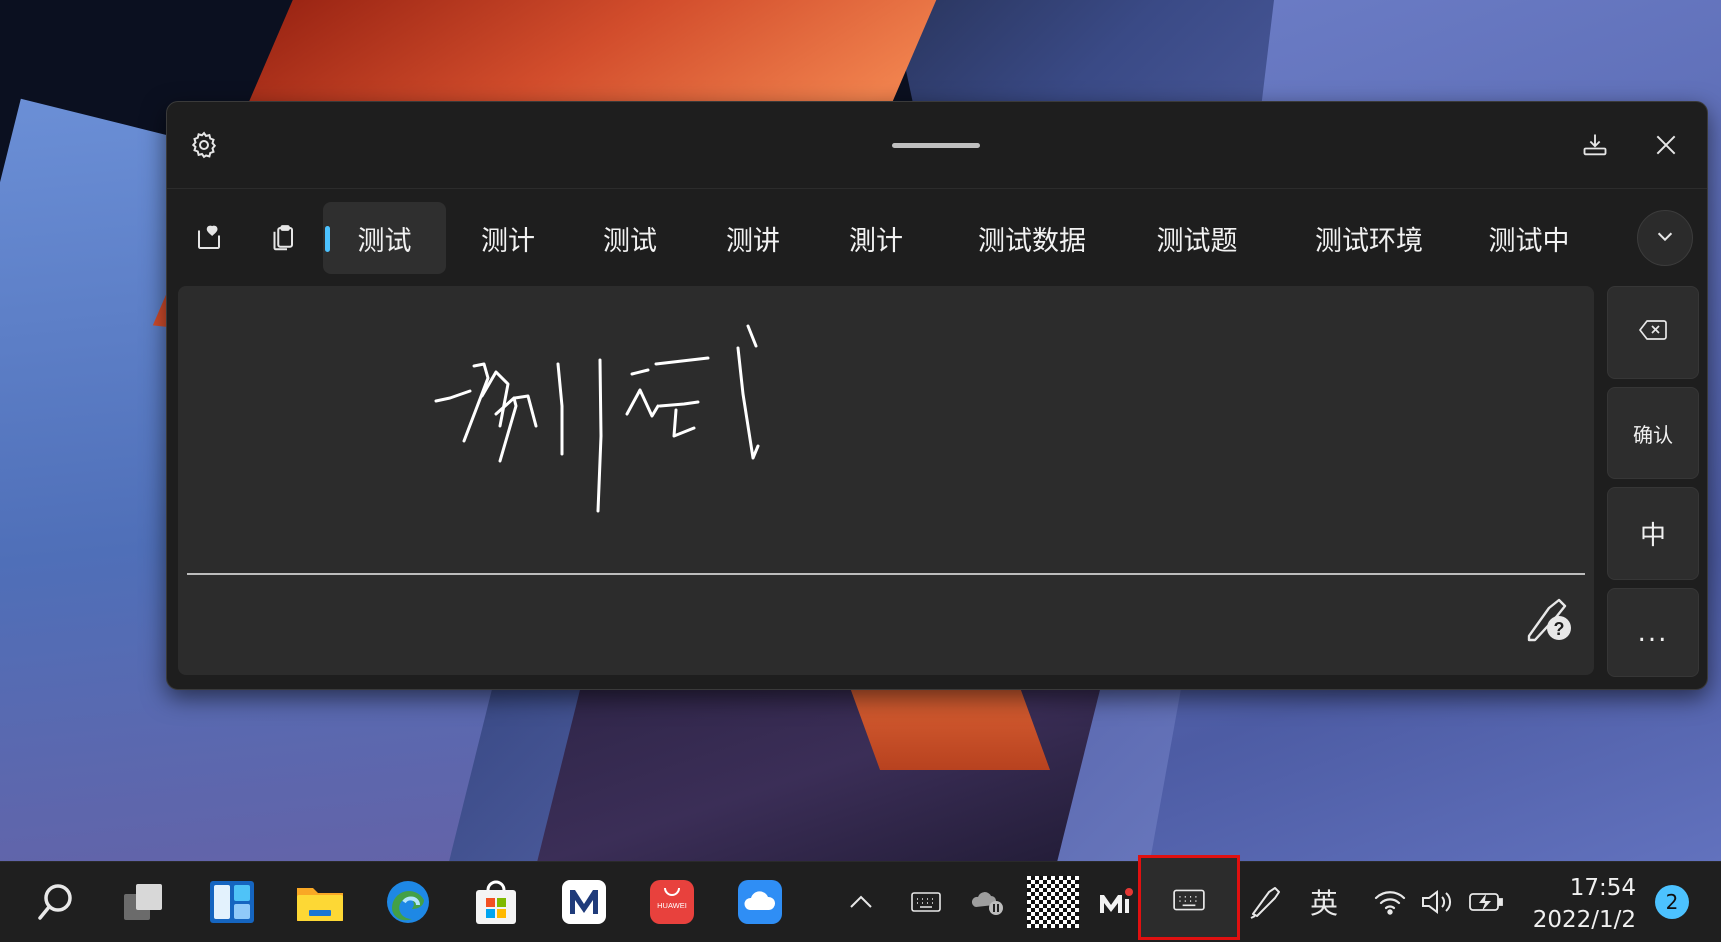  I want to click on confirm-button: 确认, so click(1653, 433).